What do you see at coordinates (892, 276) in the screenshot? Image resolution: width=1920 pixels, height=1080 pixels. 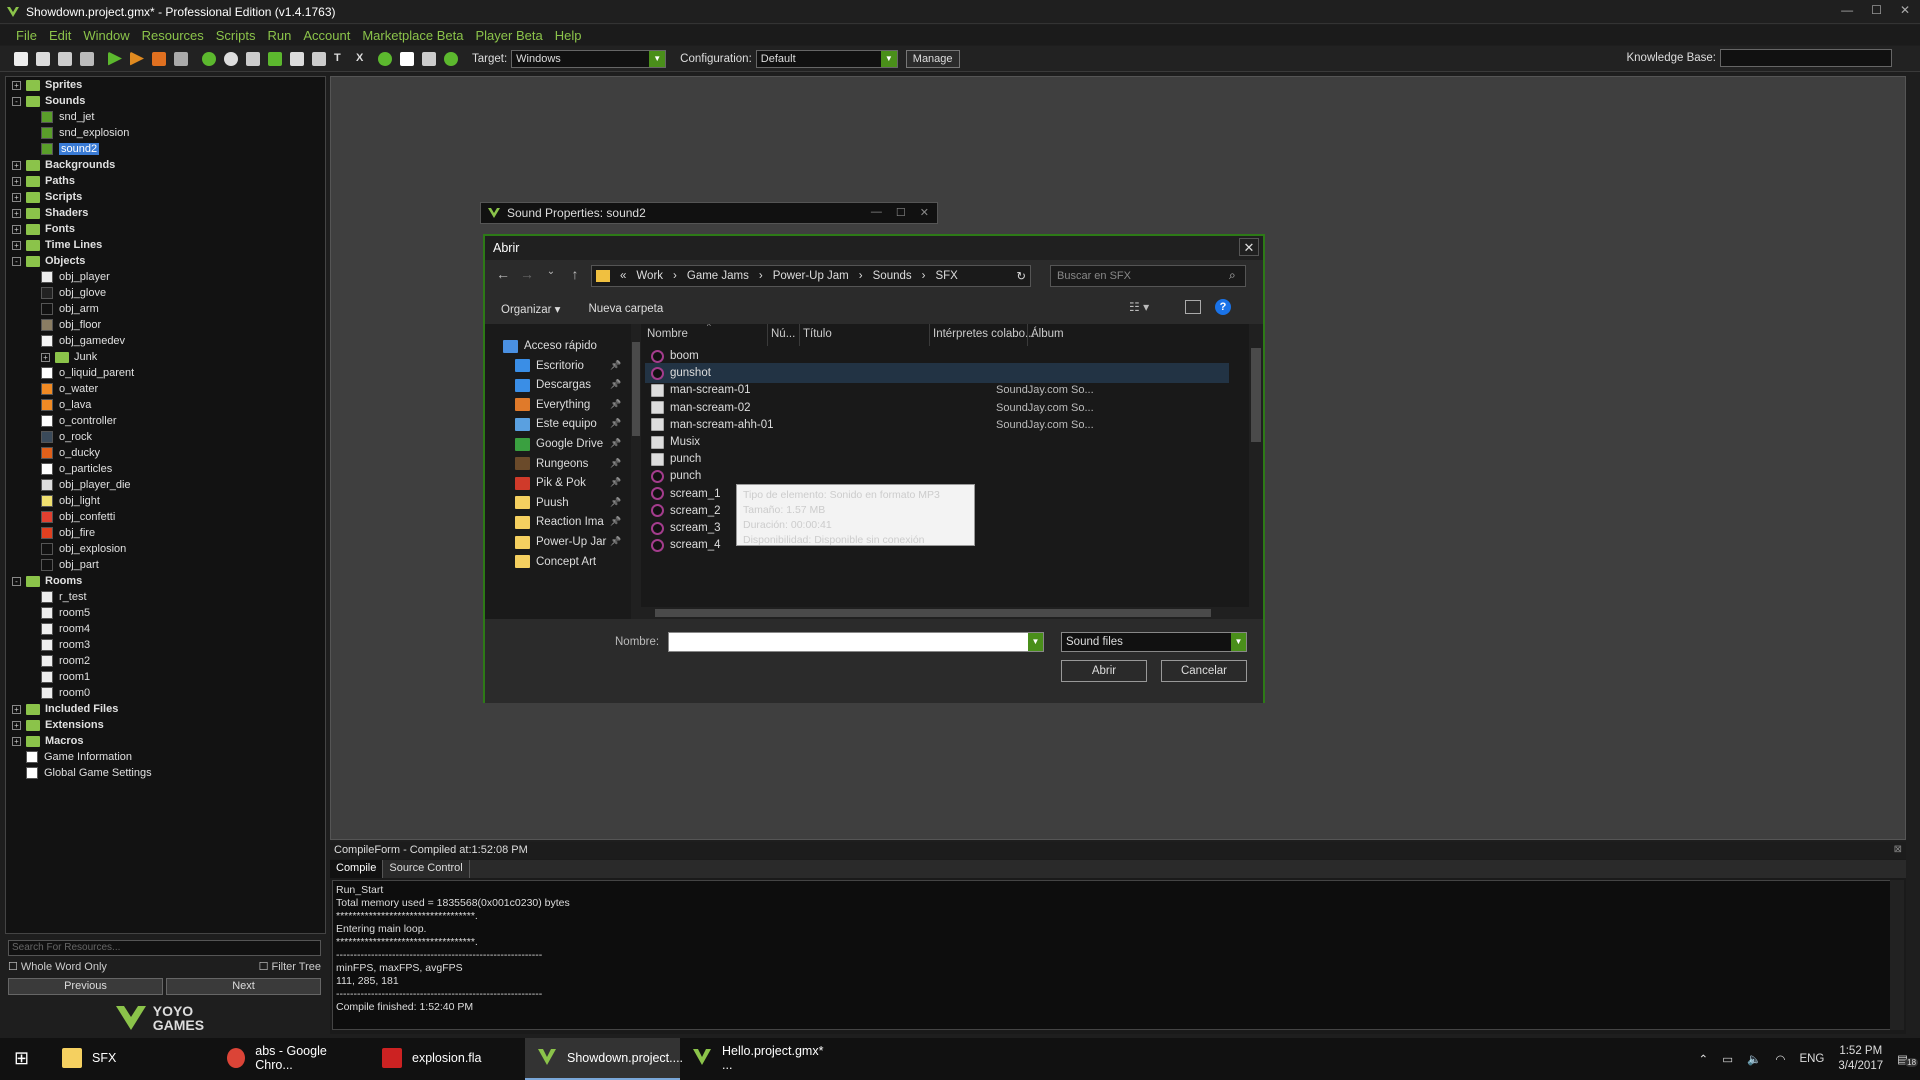 I see `breadcrumb-sounds: Sounds` at bounding box center [892, 276].